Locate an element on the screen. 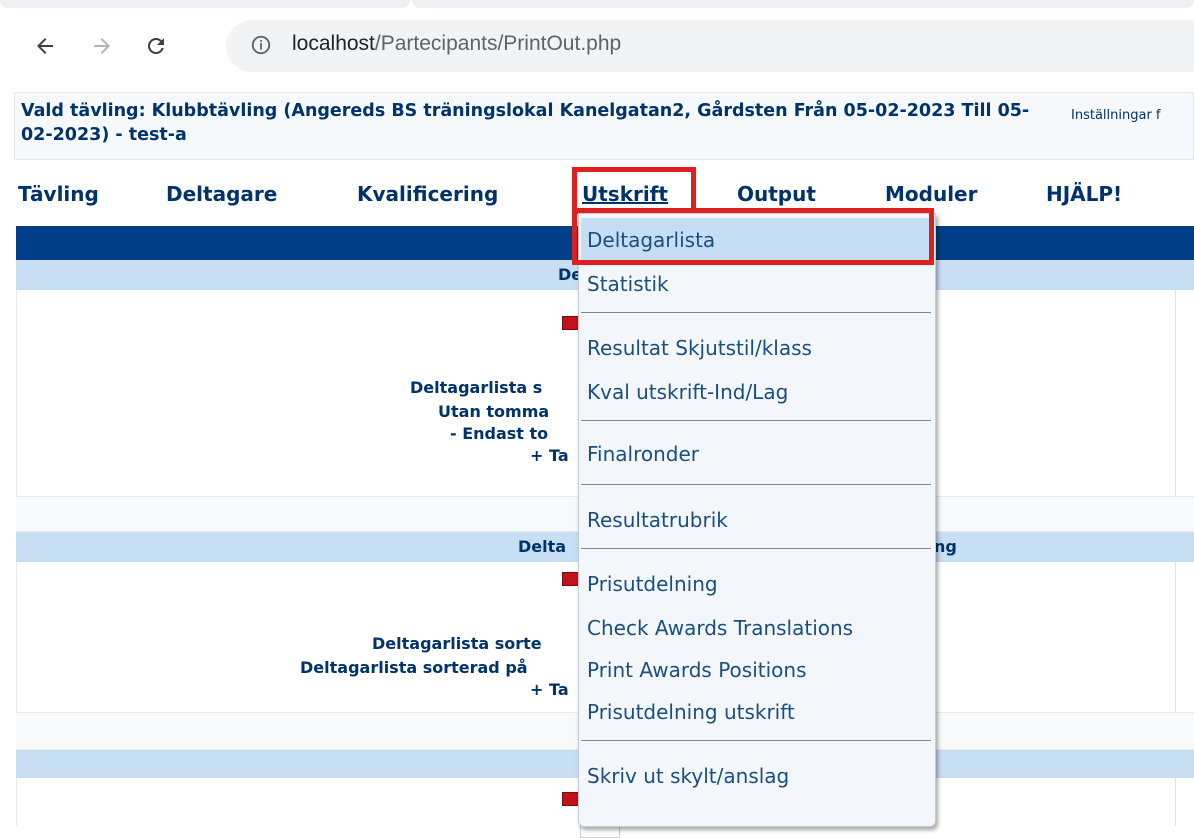 This screenshot has width=1194, height=838. dropdown-item-resultatrubrik: Resultatrubrik is located at coordinates (657, 520).